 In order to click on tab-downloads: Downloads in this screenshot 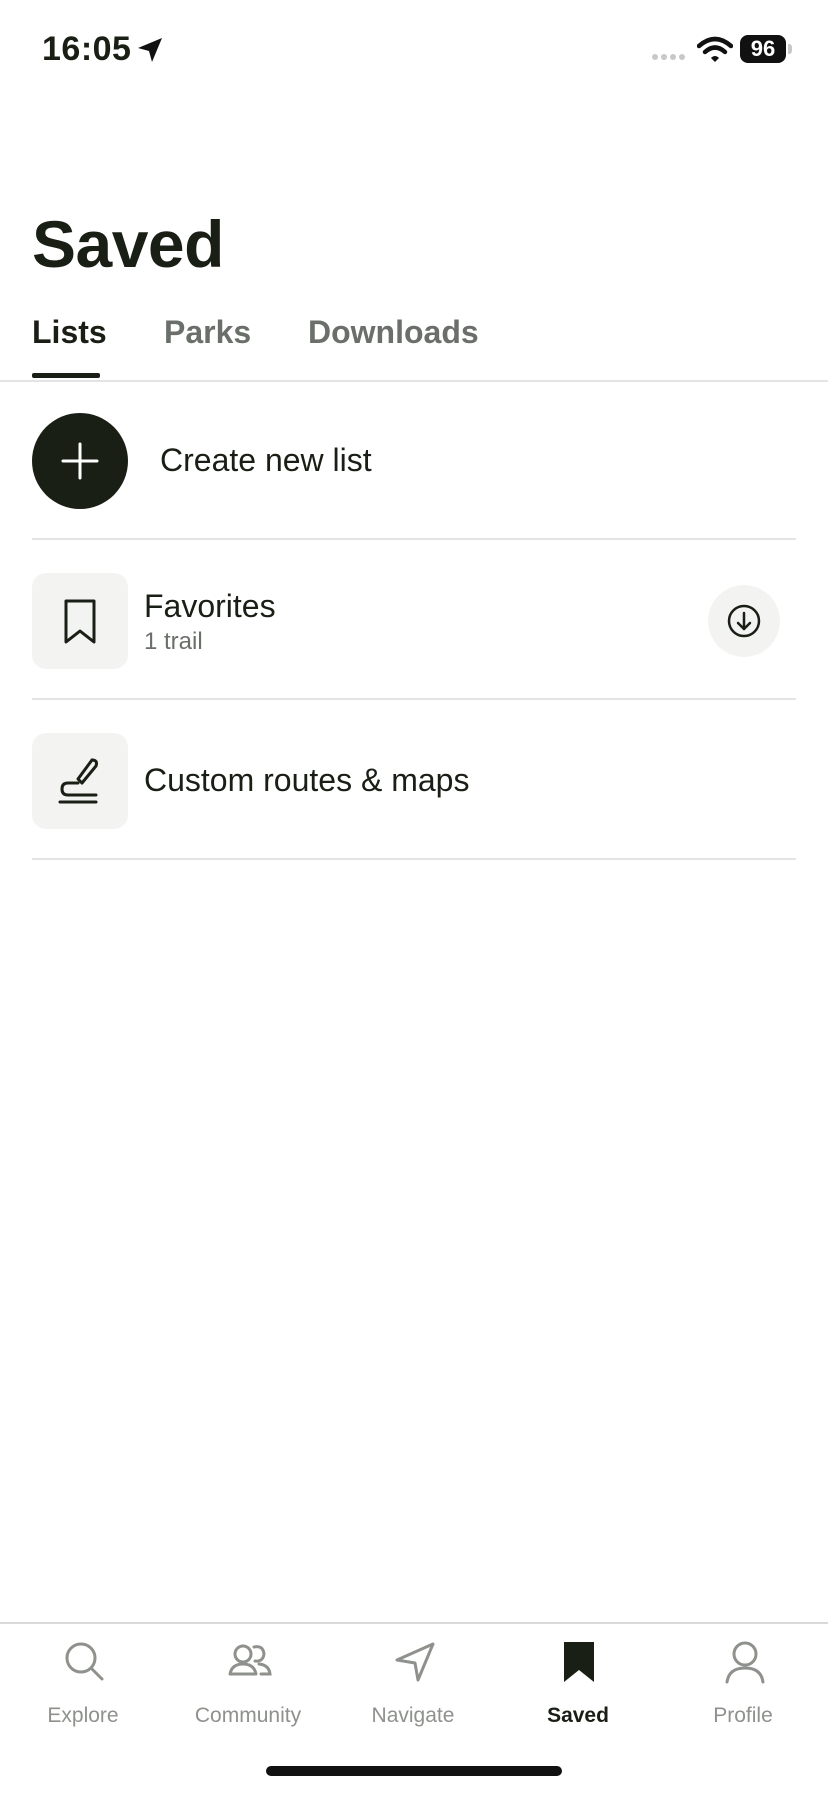, I will do `click(393, 332)`.